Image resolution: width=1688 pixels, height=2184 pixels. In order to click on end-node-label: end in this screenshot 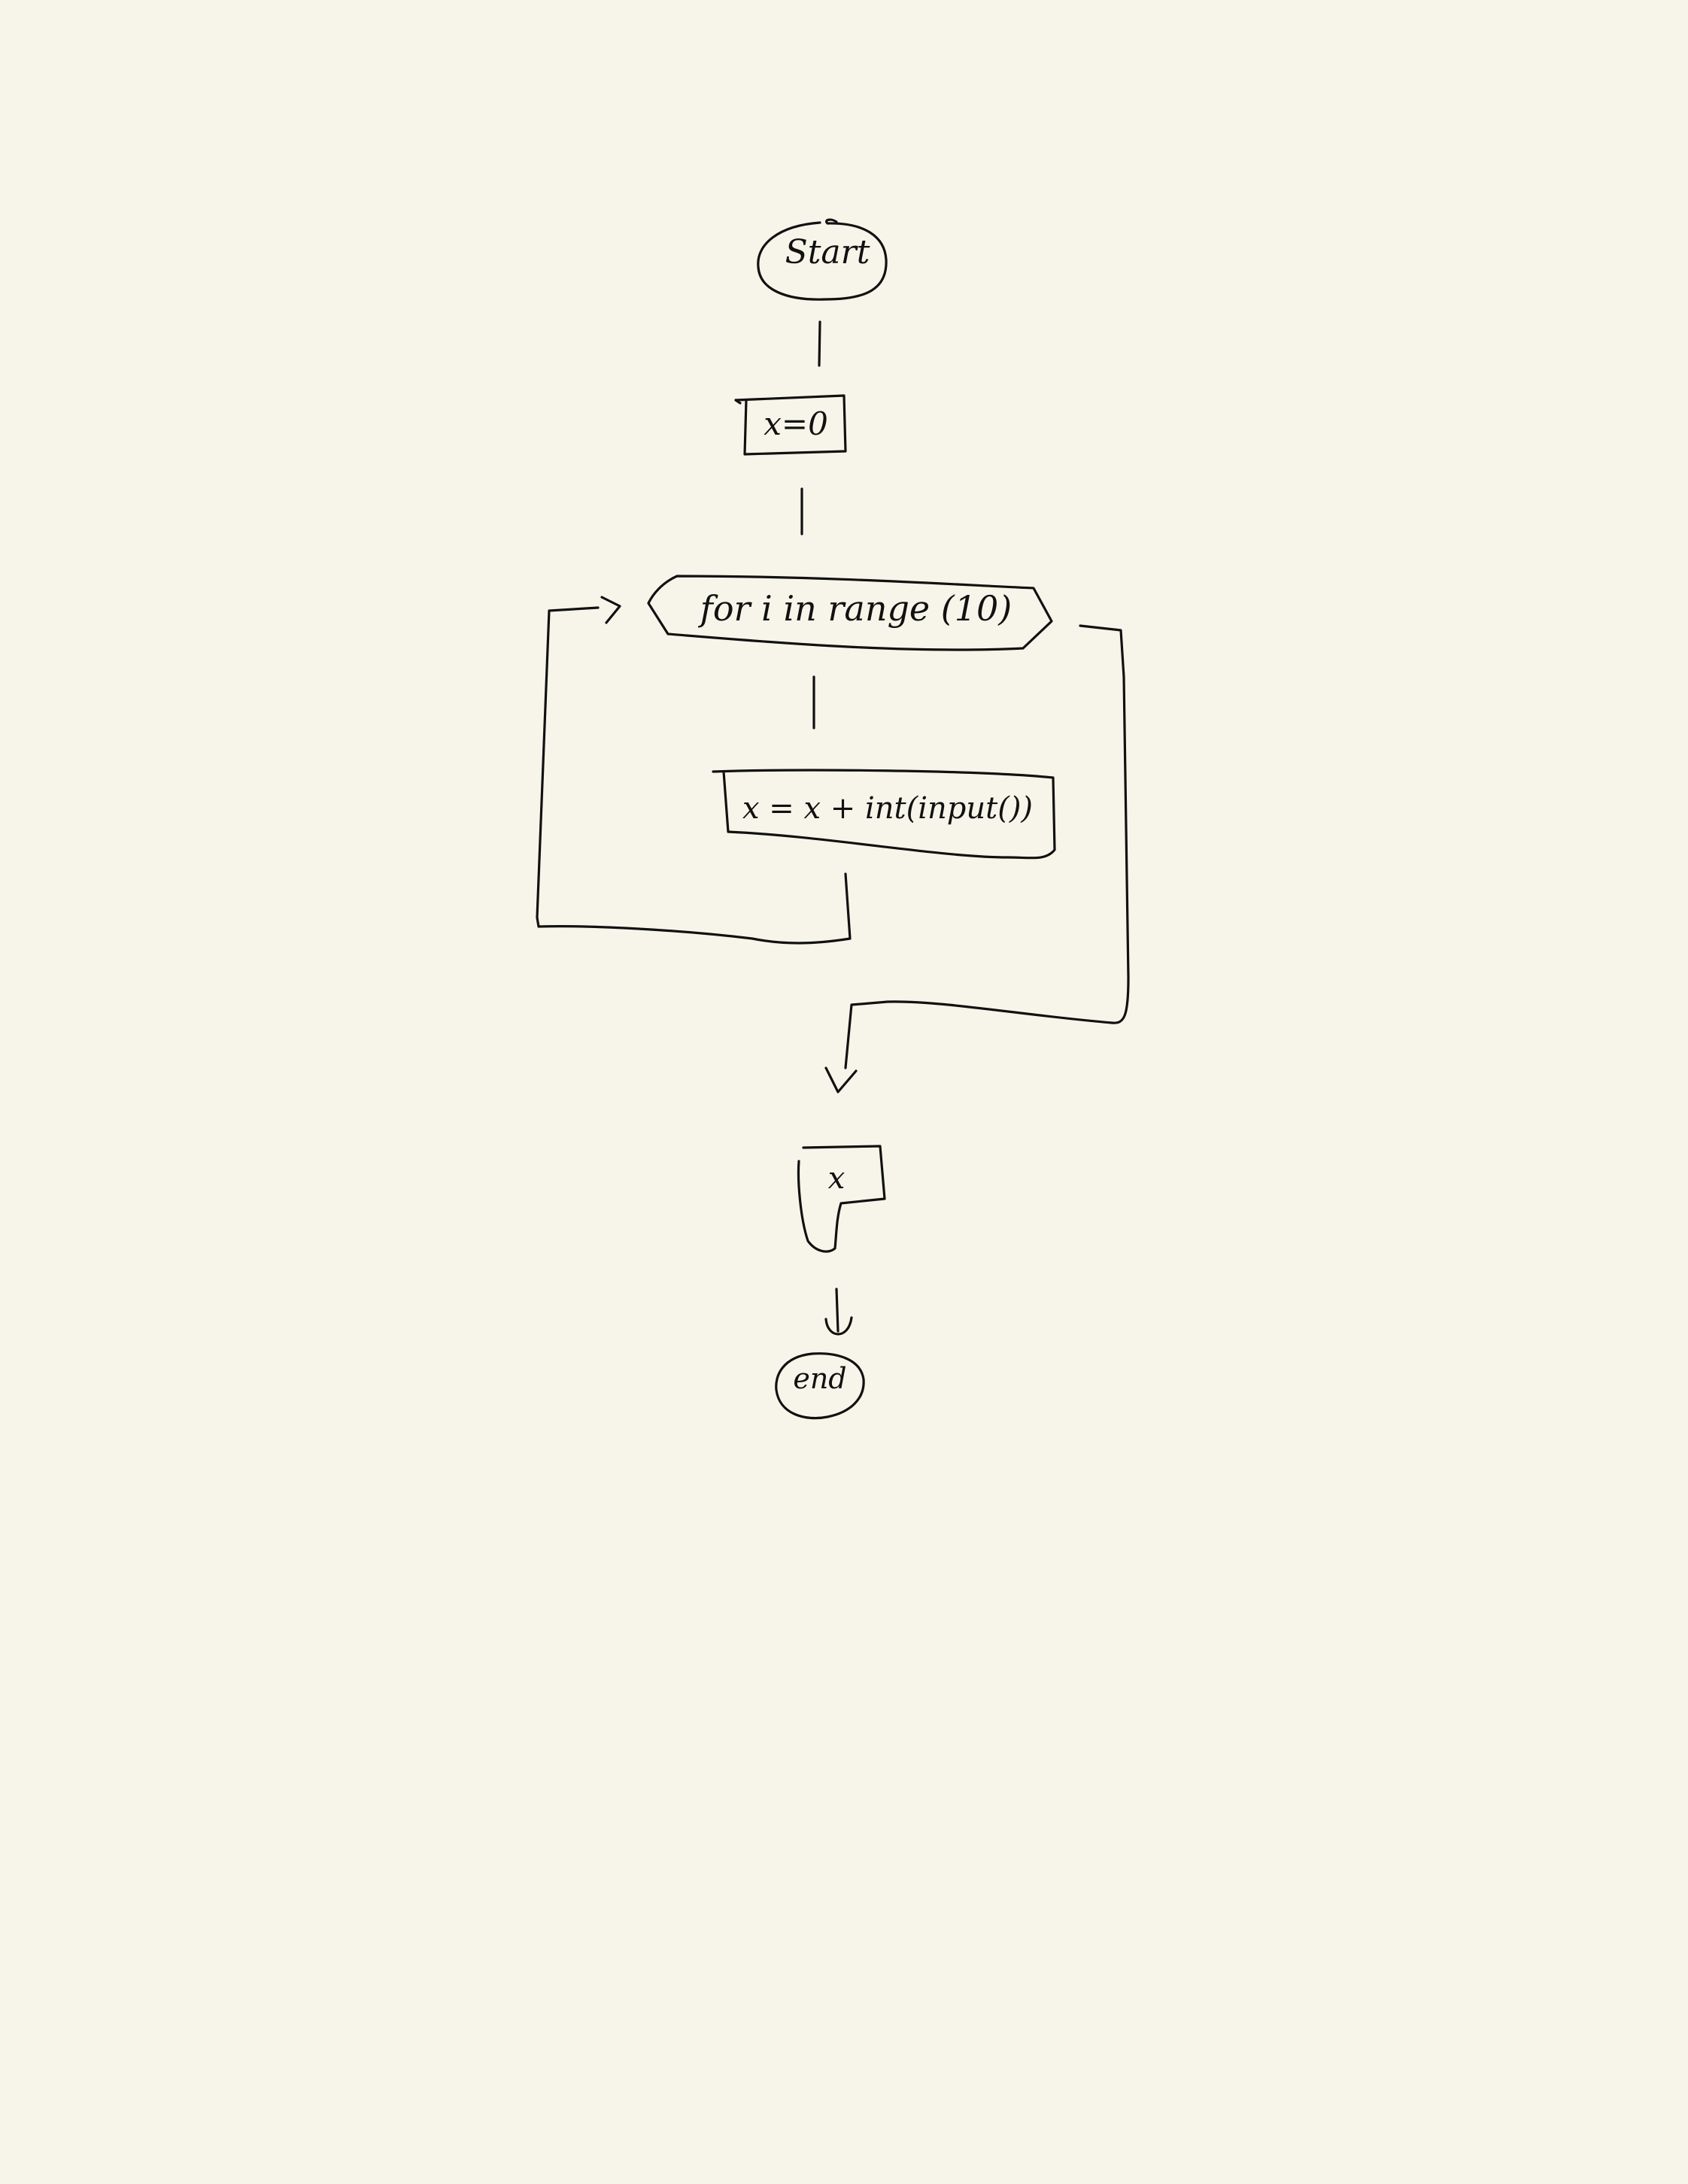, I will do `click(819, 1378)`.